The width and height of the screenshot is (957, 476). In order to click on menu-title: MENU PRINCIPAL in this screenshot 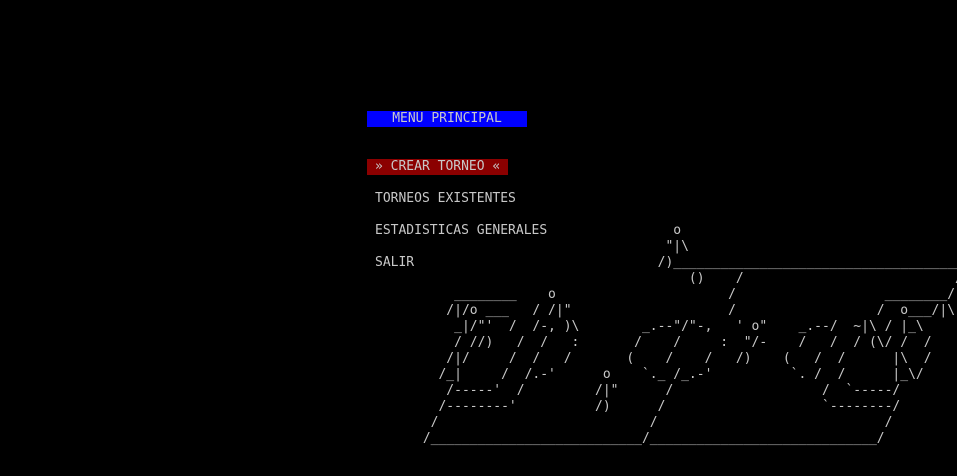, I will do `click(447, 119)`.